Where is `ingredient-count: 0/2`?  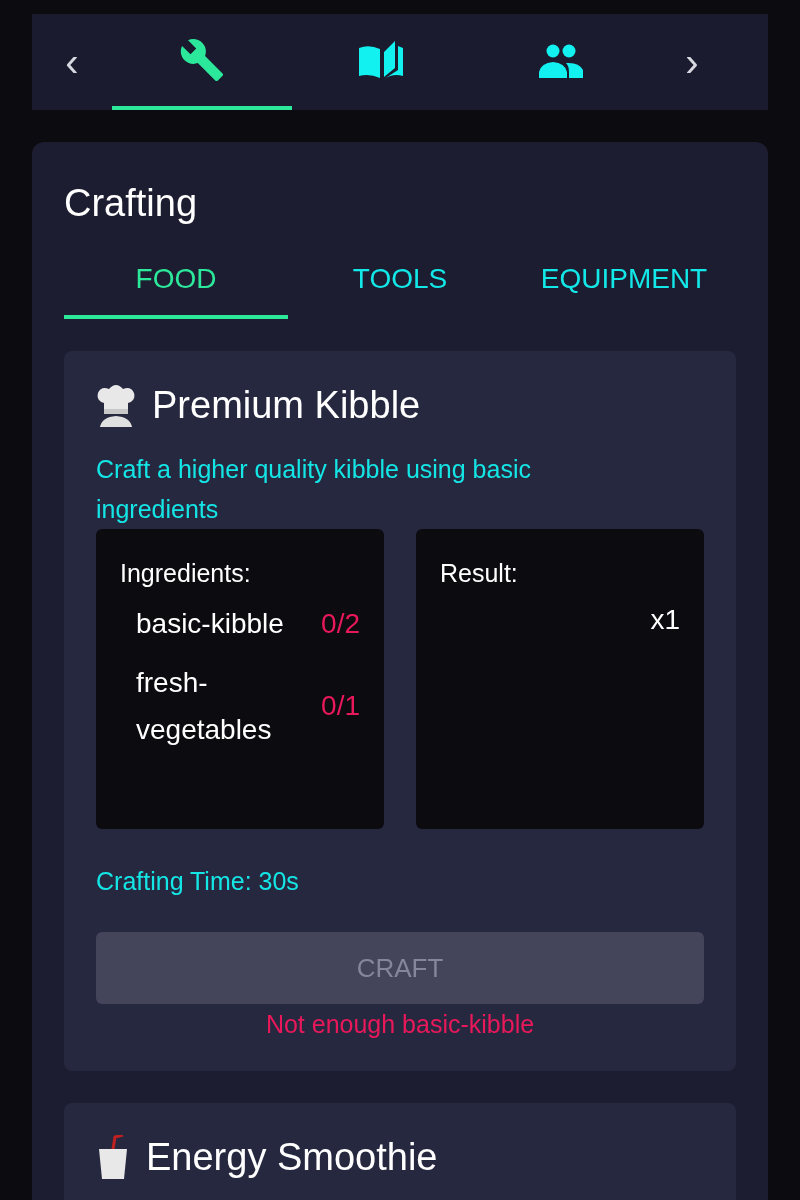 ingredient-count: 0/2 is located at coordinates (340, 623).